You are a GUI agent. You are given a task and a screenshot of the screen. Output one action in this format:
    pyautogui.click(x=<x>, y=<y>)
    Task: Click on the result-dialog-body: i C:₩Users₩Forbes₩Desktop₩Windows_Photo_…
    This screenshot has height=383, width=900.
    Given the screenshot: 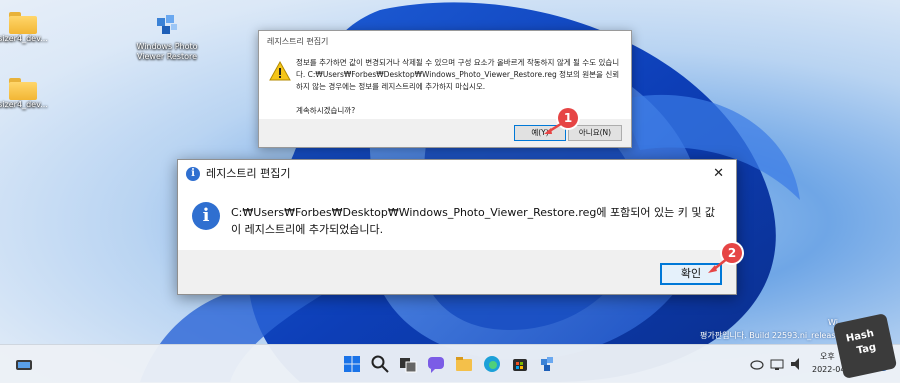 What is the action you would take?
    pyautogui.click(x=457, y=219)
    